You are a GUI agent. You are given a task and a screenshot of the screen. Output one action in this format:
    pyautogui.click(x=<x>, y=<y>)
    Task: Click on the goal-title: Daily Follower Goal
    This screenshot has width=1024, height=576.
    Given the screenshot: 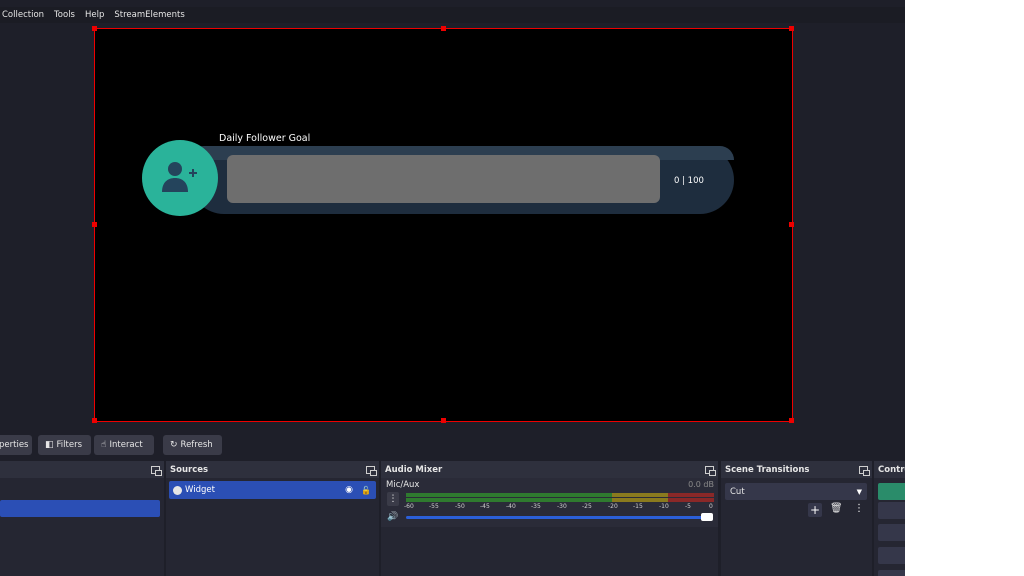 What is the action you would take?
    pyautogui.click(x=265, y=138)
    